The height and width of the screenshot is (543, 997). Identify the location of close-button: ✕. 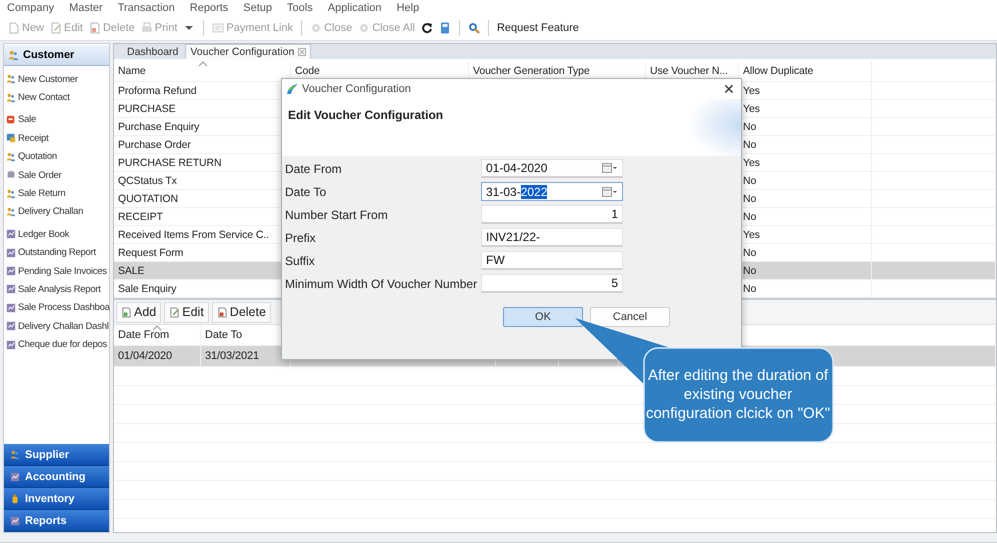
(729, 89).